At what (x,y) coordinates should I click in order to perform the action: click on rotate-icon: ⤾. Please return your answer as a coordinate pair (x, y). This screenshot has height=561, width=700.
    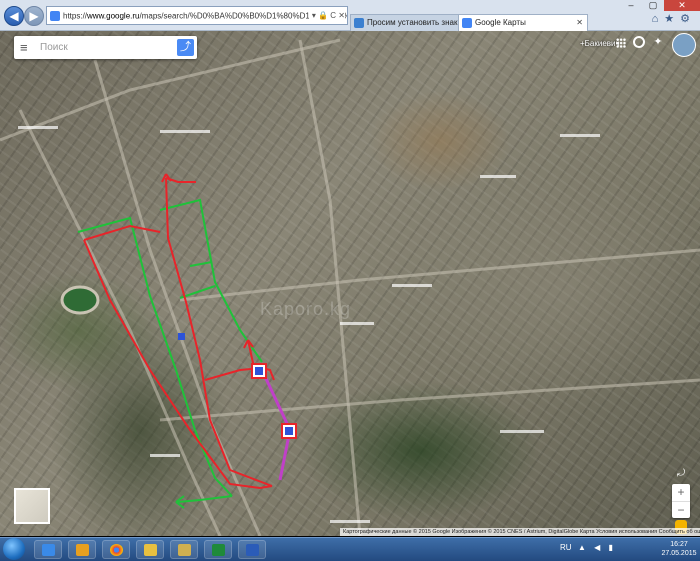
    Looking at the image, I should click on (681, 474).